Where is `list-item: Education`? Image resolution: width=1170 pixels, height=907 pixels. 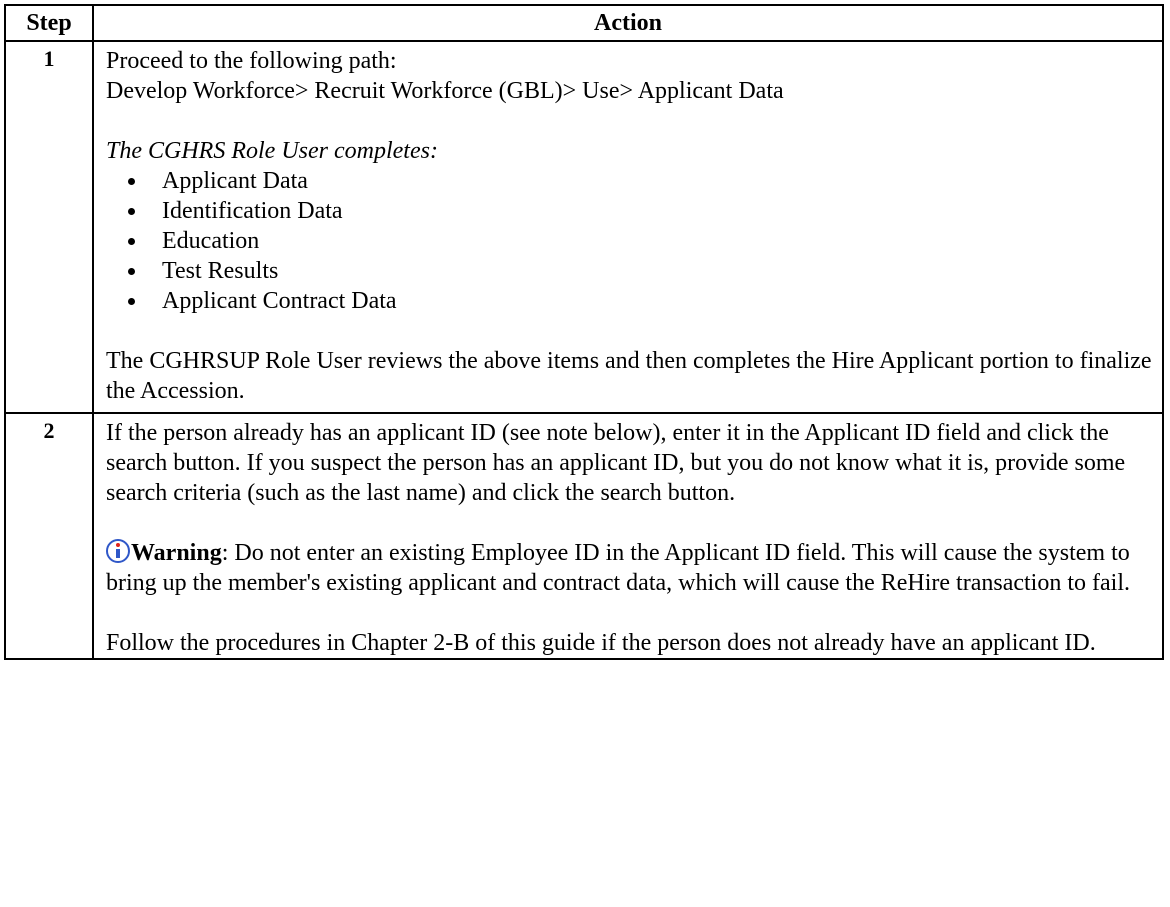
list-item: Education is located at coordinates (629, 241).